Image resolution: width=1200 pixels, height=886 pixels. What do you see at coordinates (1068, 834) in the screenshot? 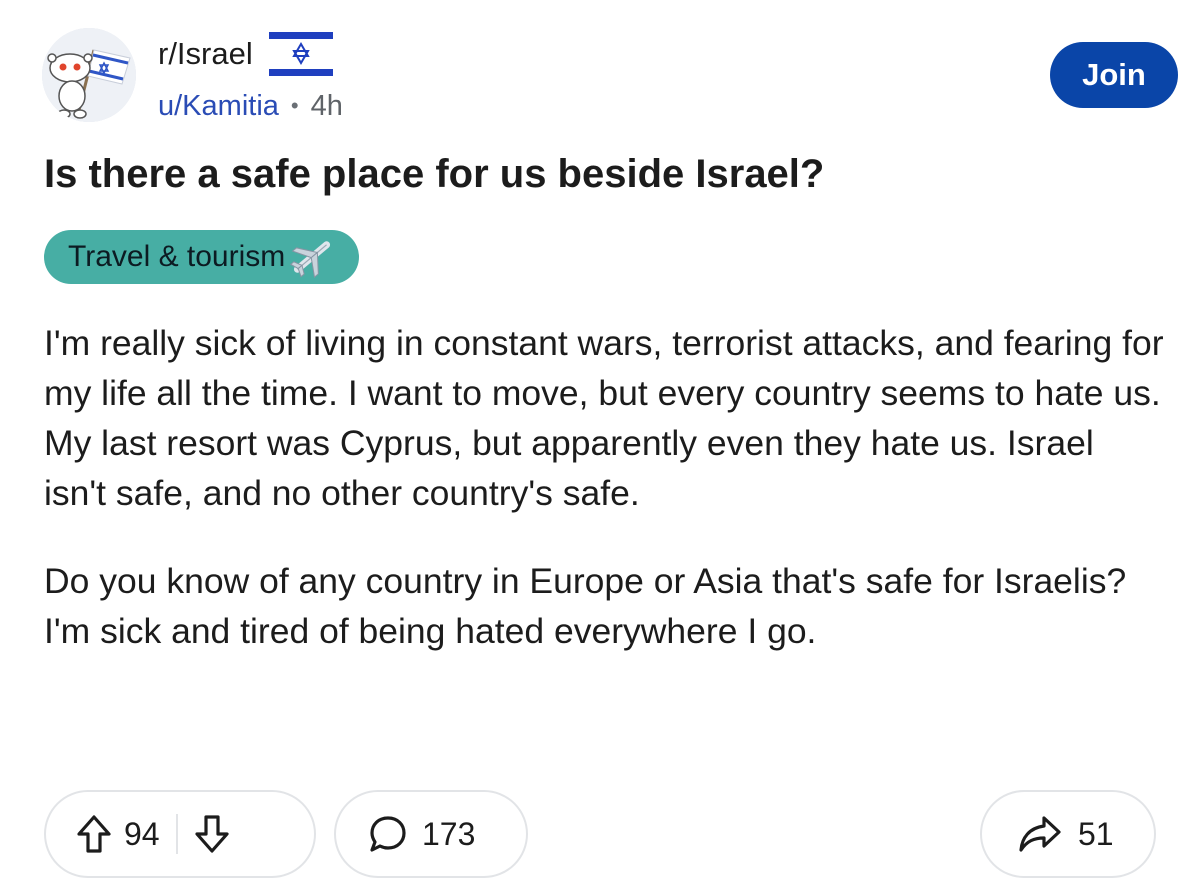
I see `share-button: 51` at bounding box center [1068, 834].